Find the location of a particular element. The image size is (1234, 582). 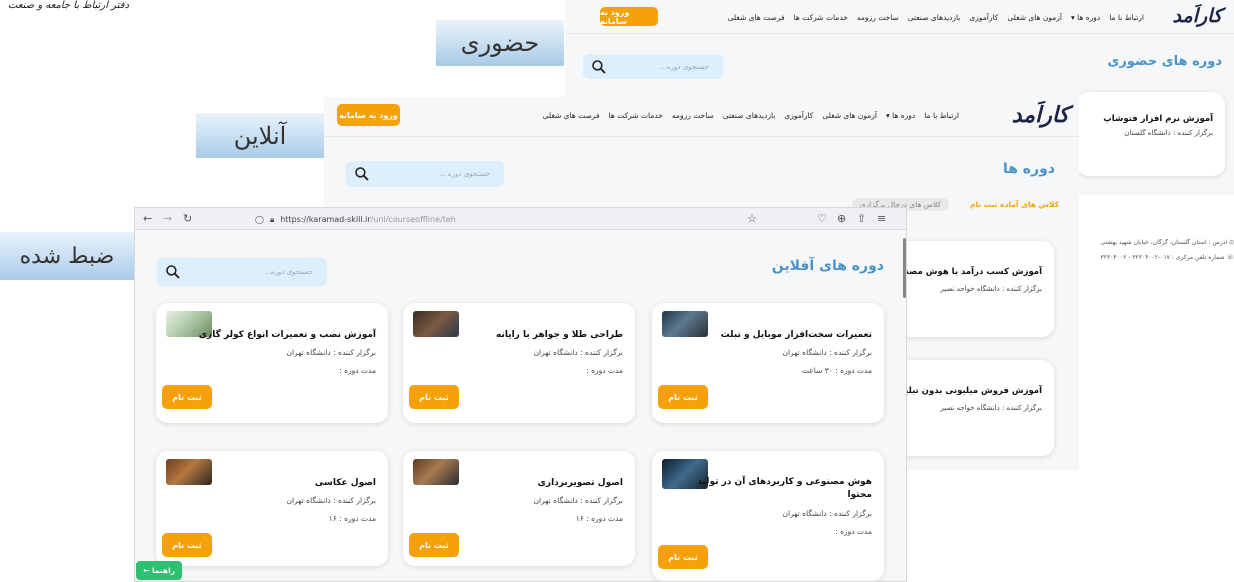

course-title-line2: محتوا is located at coordinates (859, 495).